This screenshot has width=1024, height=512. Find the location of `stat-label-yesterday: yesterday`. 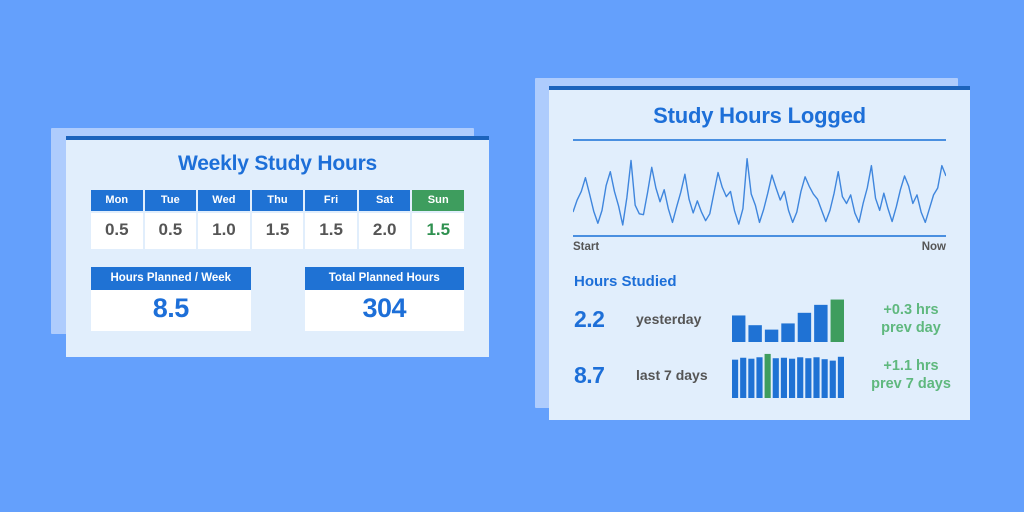

stat-label-yesterday: yesterday is located at coordinates (669, 319).